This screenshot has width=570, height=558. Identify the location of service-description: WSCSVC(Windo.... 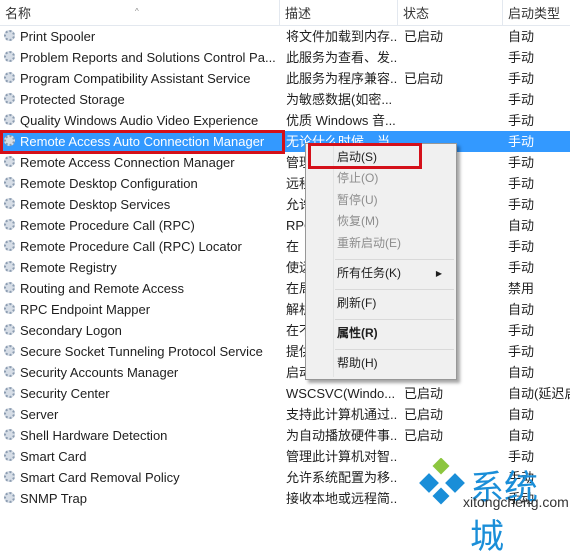
(341, 393).